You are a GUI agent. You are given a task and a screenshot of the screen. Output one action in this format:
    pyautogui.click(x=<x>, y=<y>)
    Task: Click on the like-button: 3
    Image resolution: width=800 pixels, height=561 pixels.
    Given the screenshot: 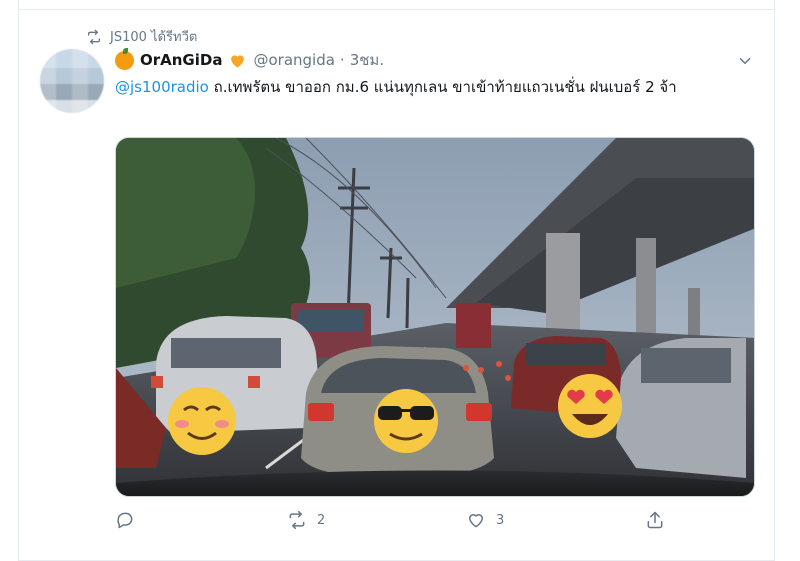 What is the action you would take?
    pyautogui.click(x=485, y=520)
    